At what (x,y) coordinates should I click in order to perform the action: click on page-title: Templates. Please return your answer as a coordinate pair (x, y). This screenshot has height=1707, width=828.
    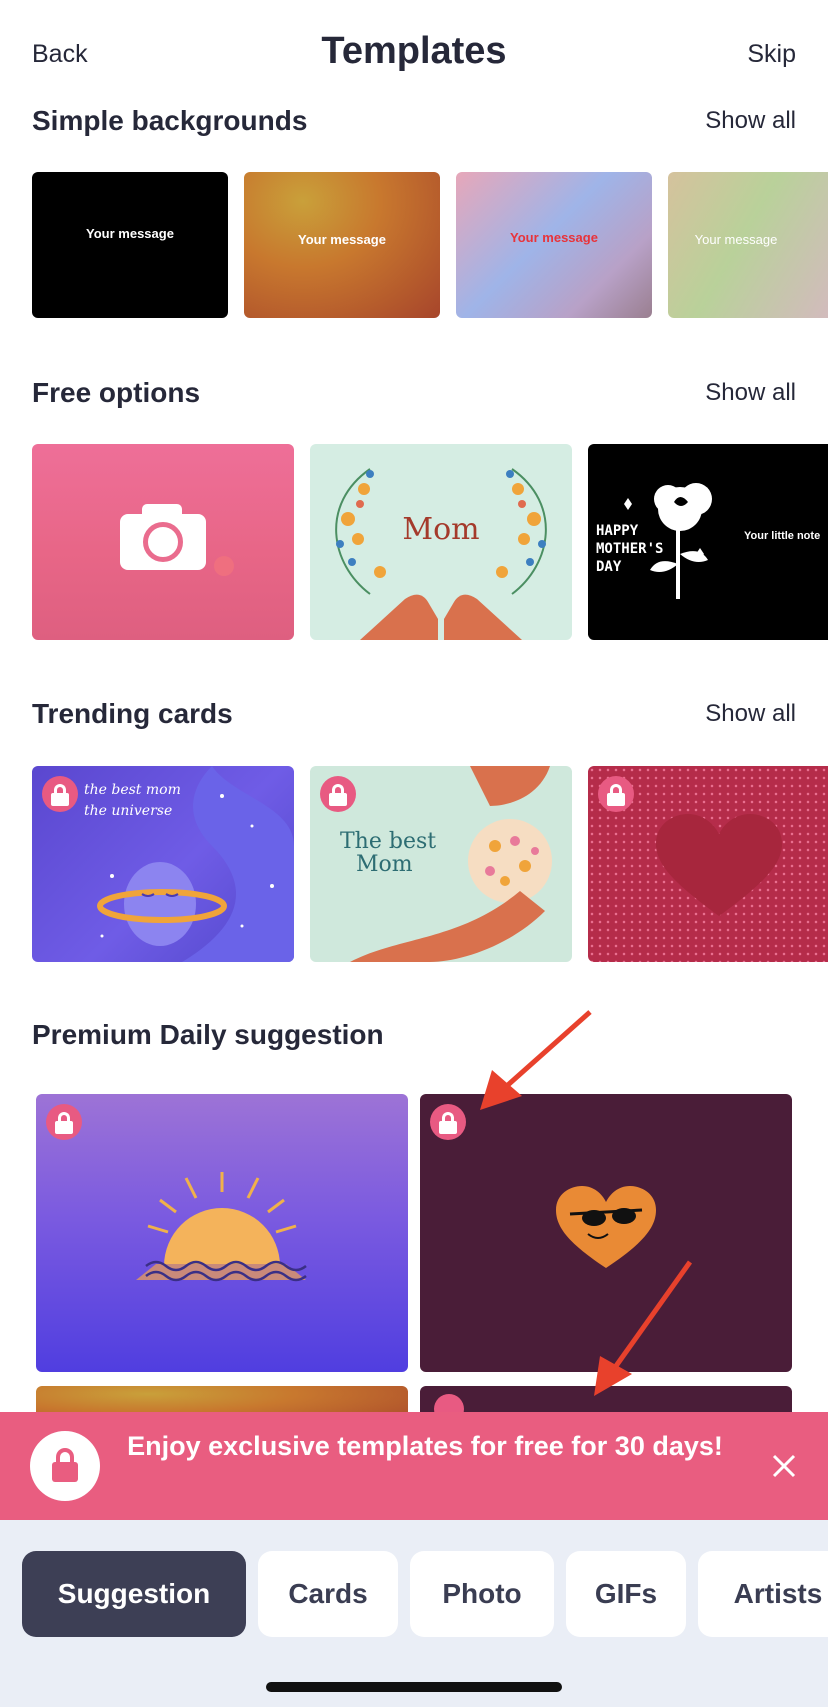
    Looking at the image, I should click on (414, 51).